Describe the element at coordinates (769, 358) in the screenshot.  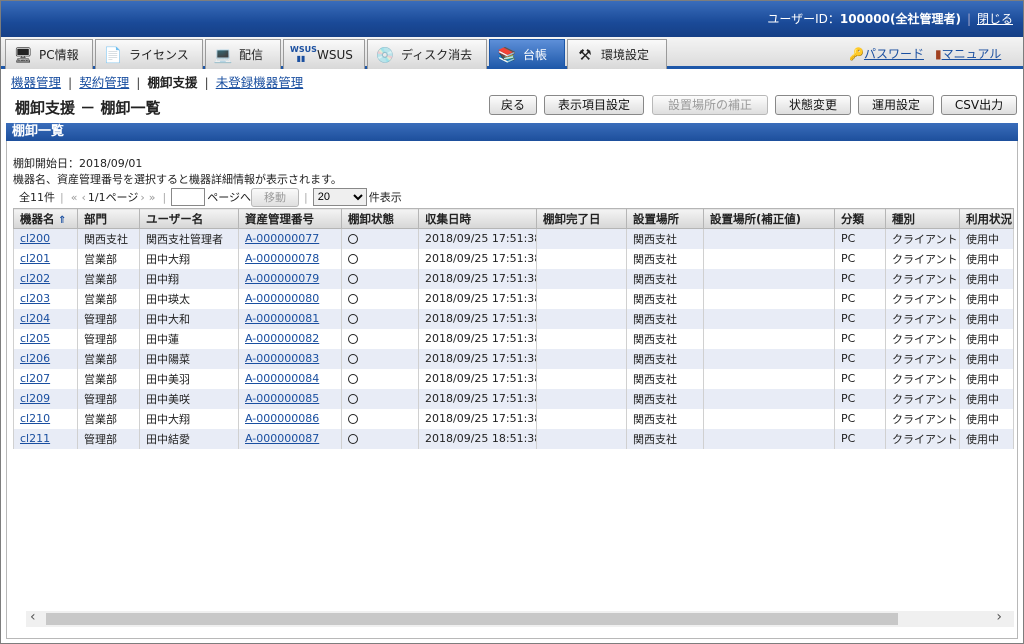
I see `col-location-corrected-cell` at that location.